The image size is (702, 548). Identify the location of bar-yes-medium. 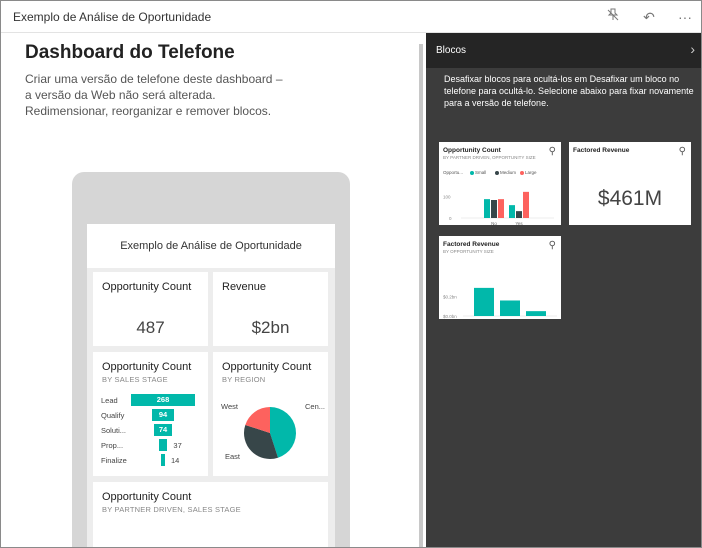
(519, 214).